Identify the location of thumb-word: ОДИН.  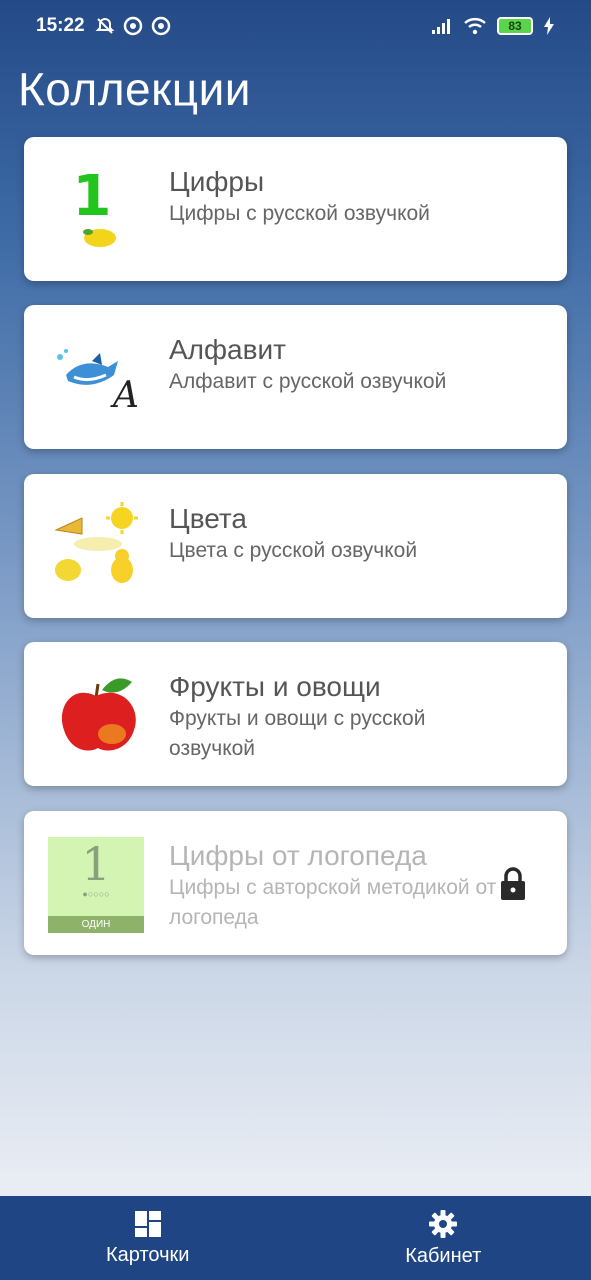
(96, 924).